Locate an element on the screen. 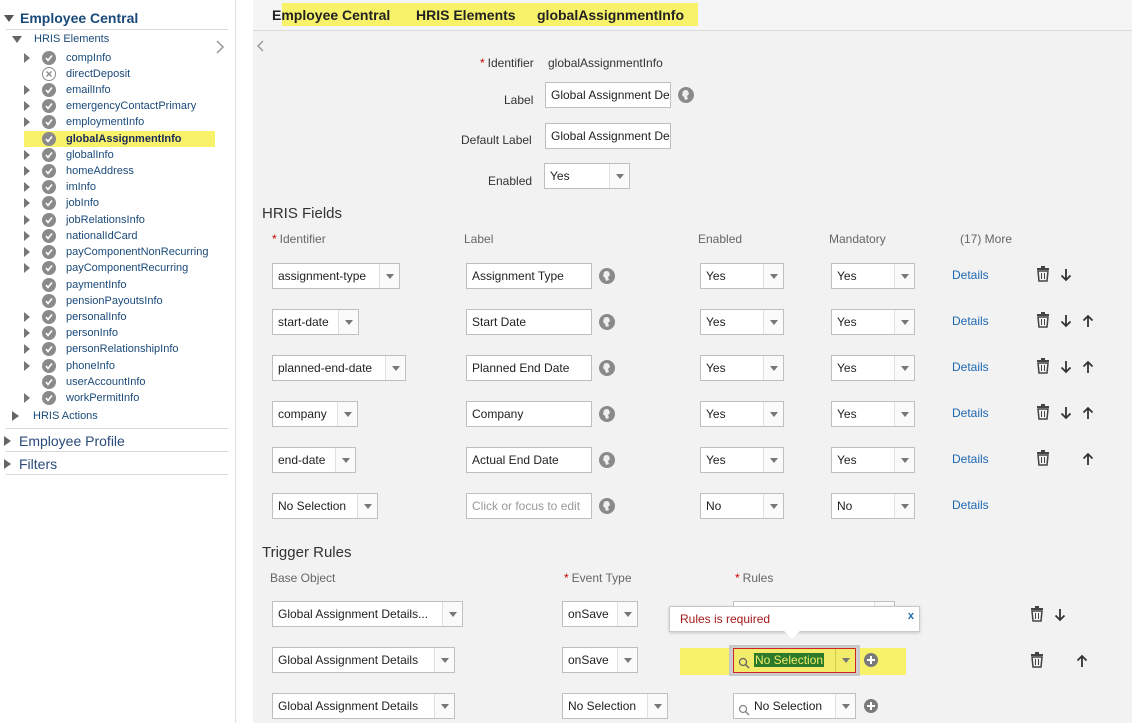 This screenshot has width=1132, height=723. add-rule-icon is located at coordinates (871, 706).